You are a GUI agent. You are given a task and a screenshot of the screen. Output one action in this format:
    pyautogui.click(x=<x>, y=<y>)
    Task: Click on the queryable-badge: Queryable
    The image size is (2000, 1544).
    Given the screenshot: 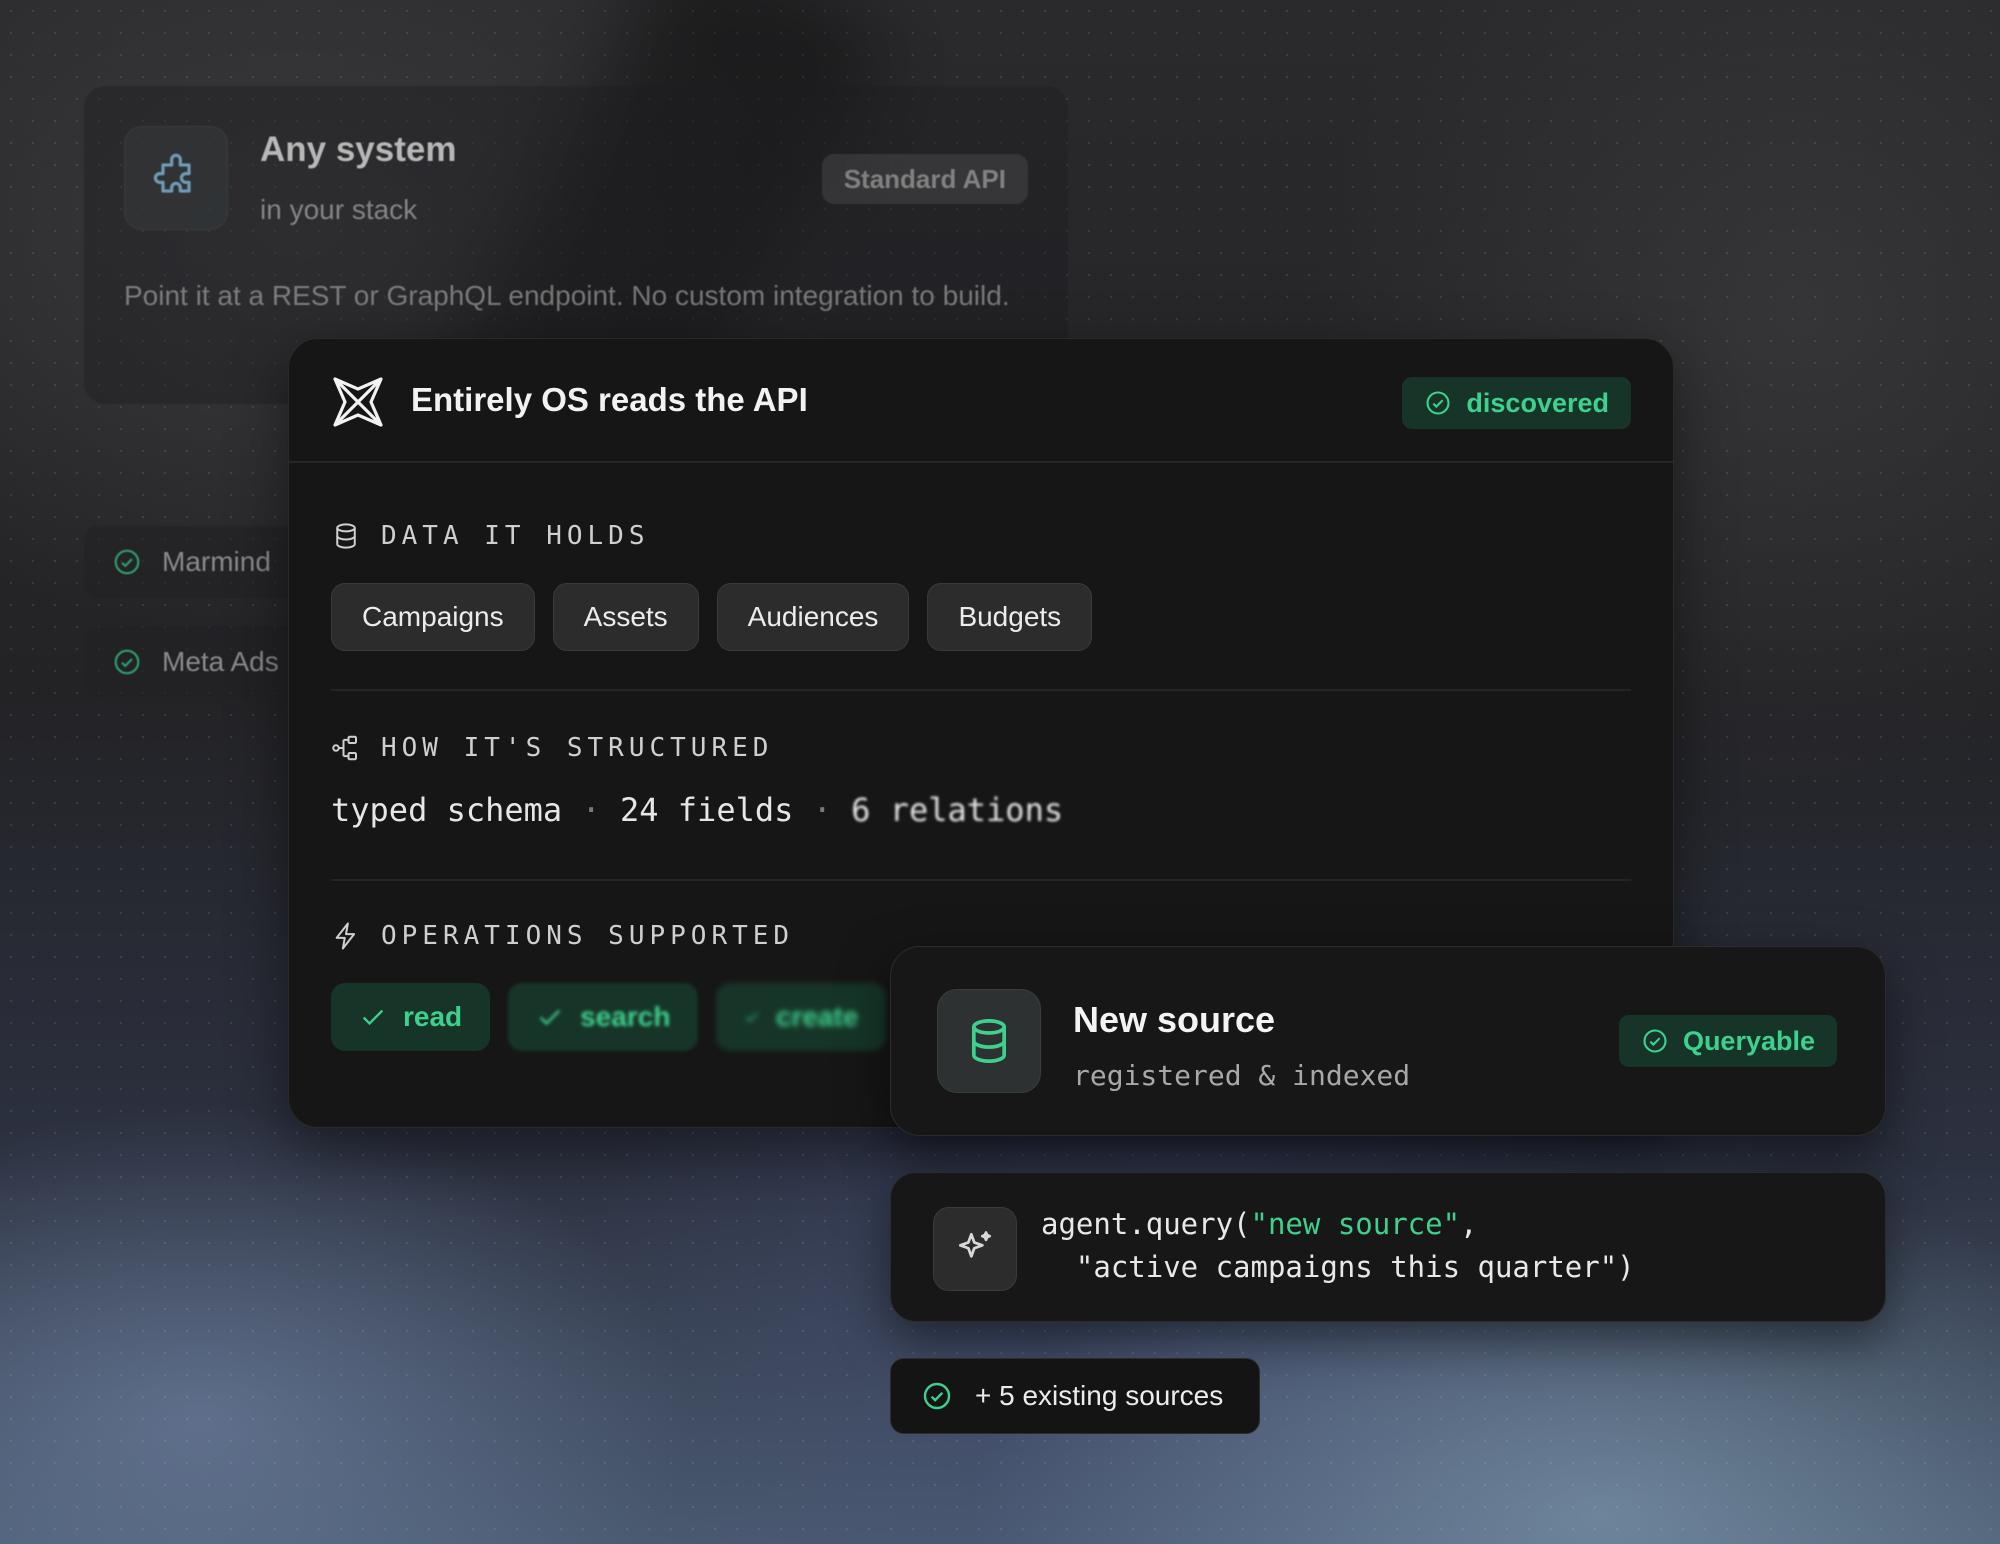 What is the action you would take?
    pyautogui.click(x=1727, y=1041)
    